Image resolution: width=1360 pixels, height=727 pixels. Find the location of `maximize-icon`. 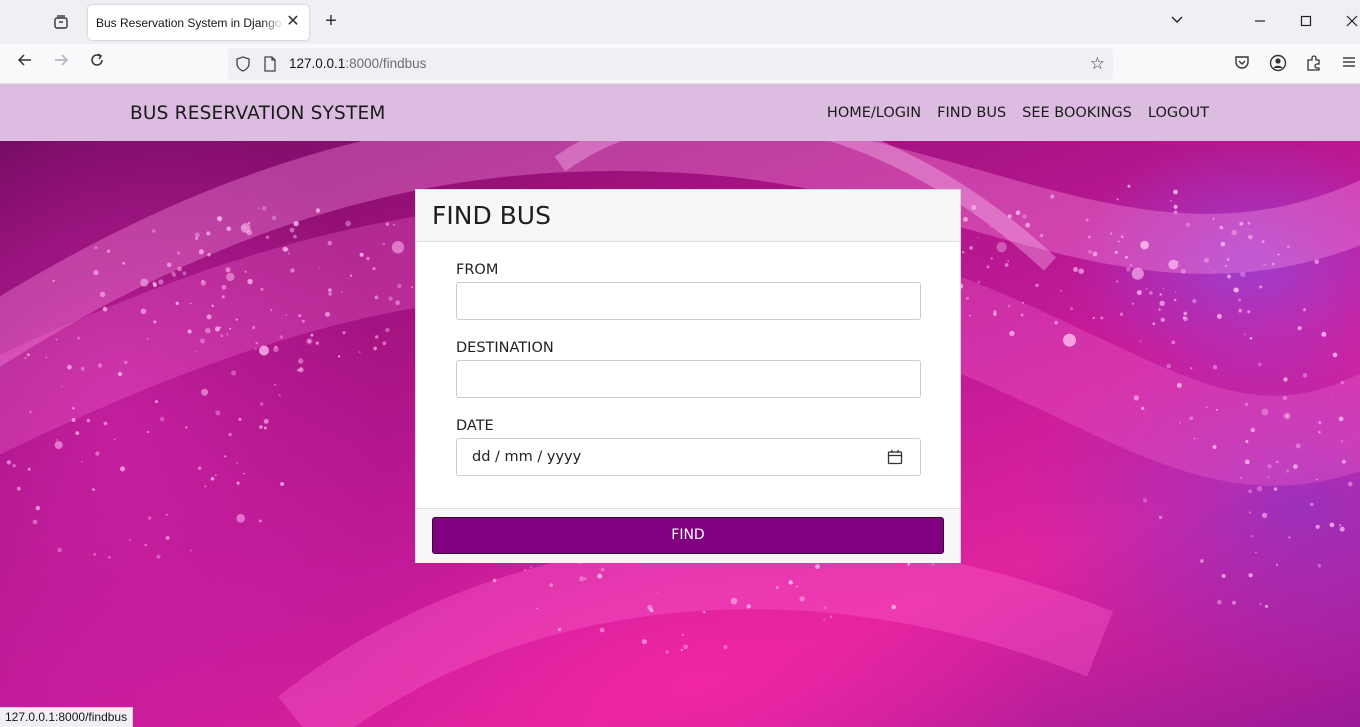

maximize-icon is located at coordinates (1306, 22).